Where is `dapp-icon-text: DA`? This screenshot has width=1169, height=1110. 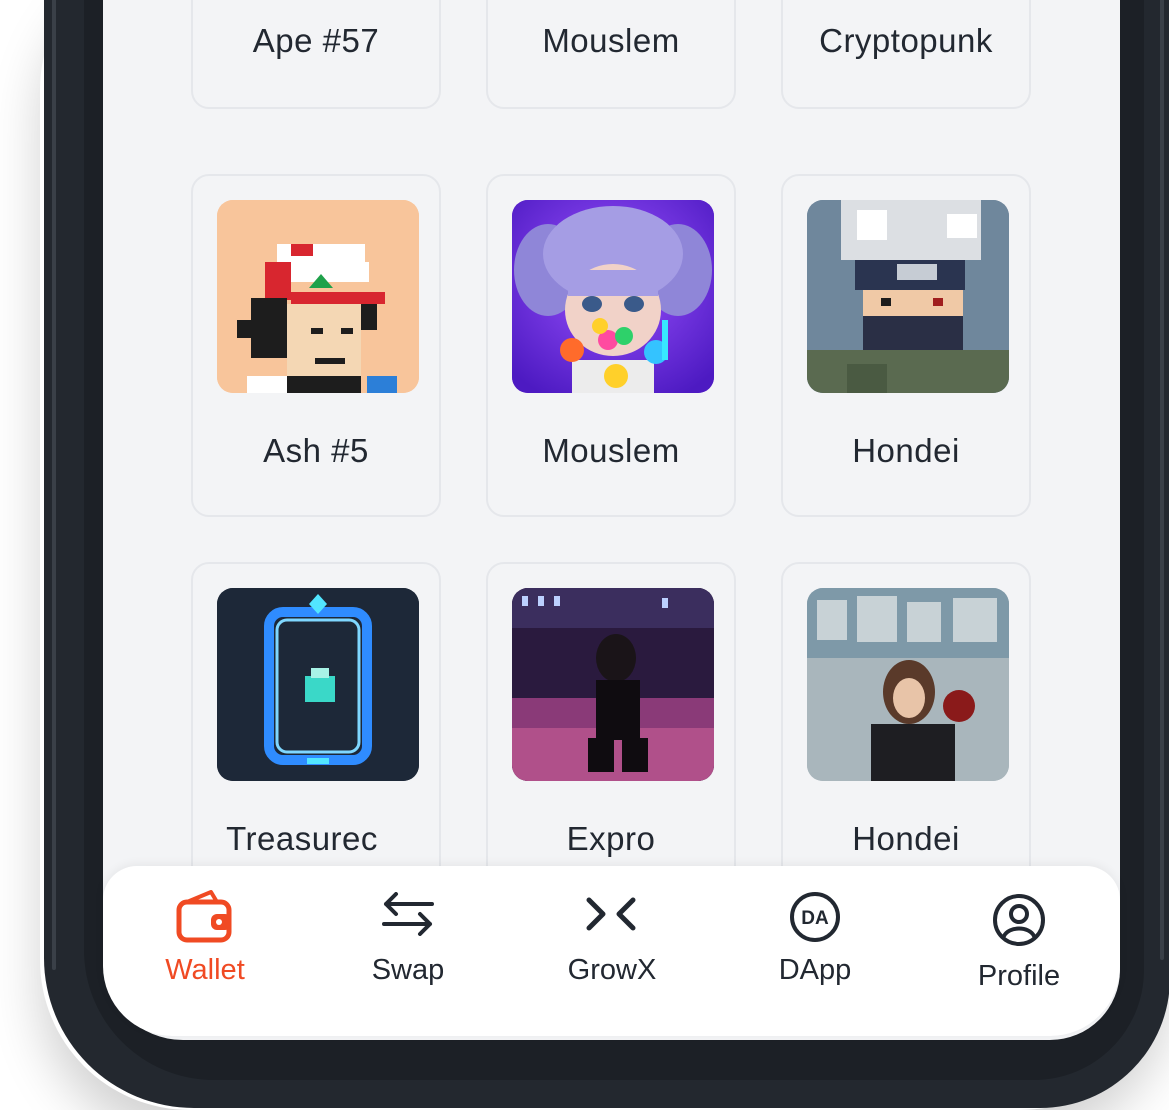
dapp-icon-text: DA is located at coordinates (815, 918).